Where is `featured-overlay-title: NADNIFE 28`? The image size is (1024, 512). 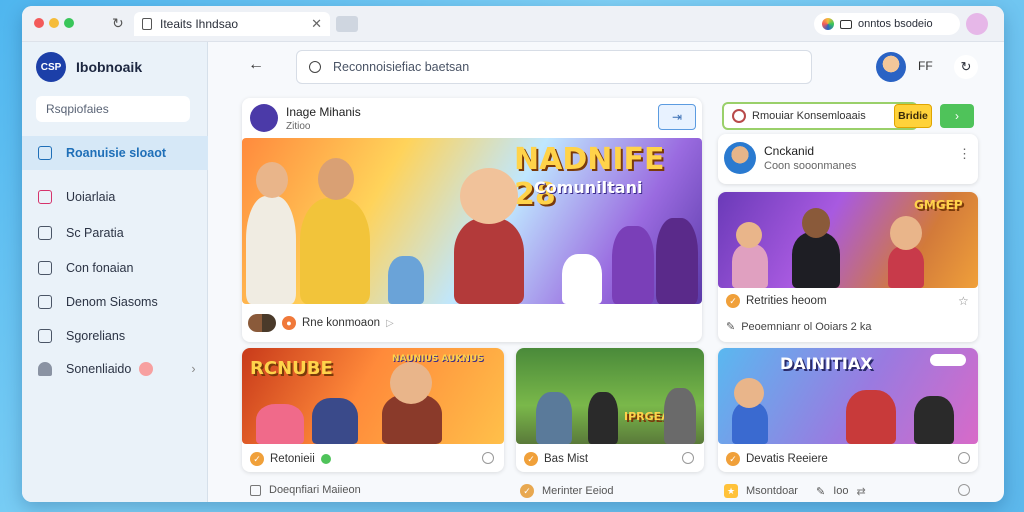 featured-overlay-title: NADNIFE 28 is located at coordinates (589, 177).